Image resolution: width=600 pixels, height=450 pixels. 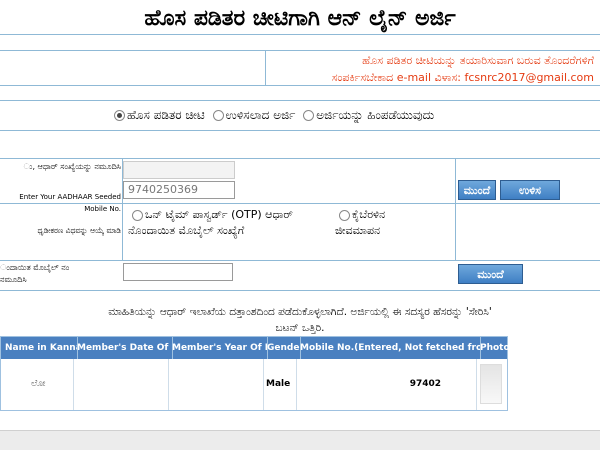 I want to click on save-button: ಉಳಿಸ, so click(x=530, y=190).